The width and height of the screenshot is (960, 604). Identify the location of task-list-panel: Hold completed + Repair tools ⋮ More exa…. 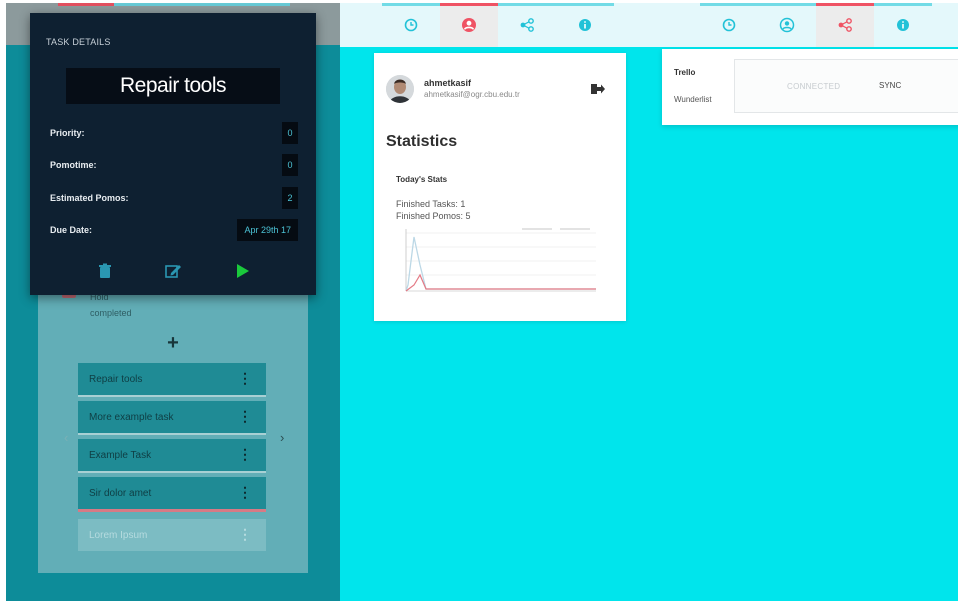
(173, 426).